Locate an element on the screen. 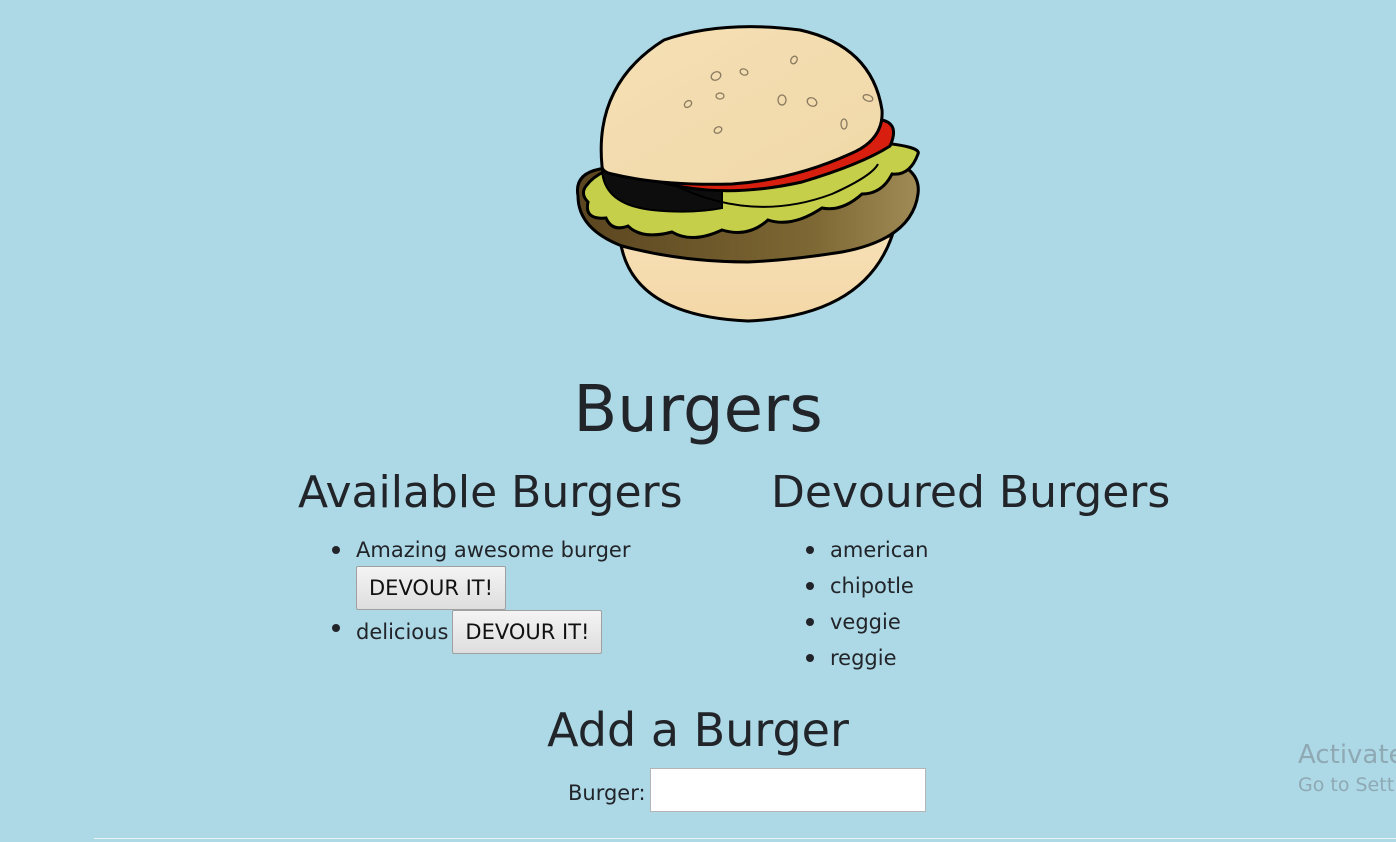 The height and width of the screenshot is (842, 1396). burger-input is located at coordinates (788, 790).